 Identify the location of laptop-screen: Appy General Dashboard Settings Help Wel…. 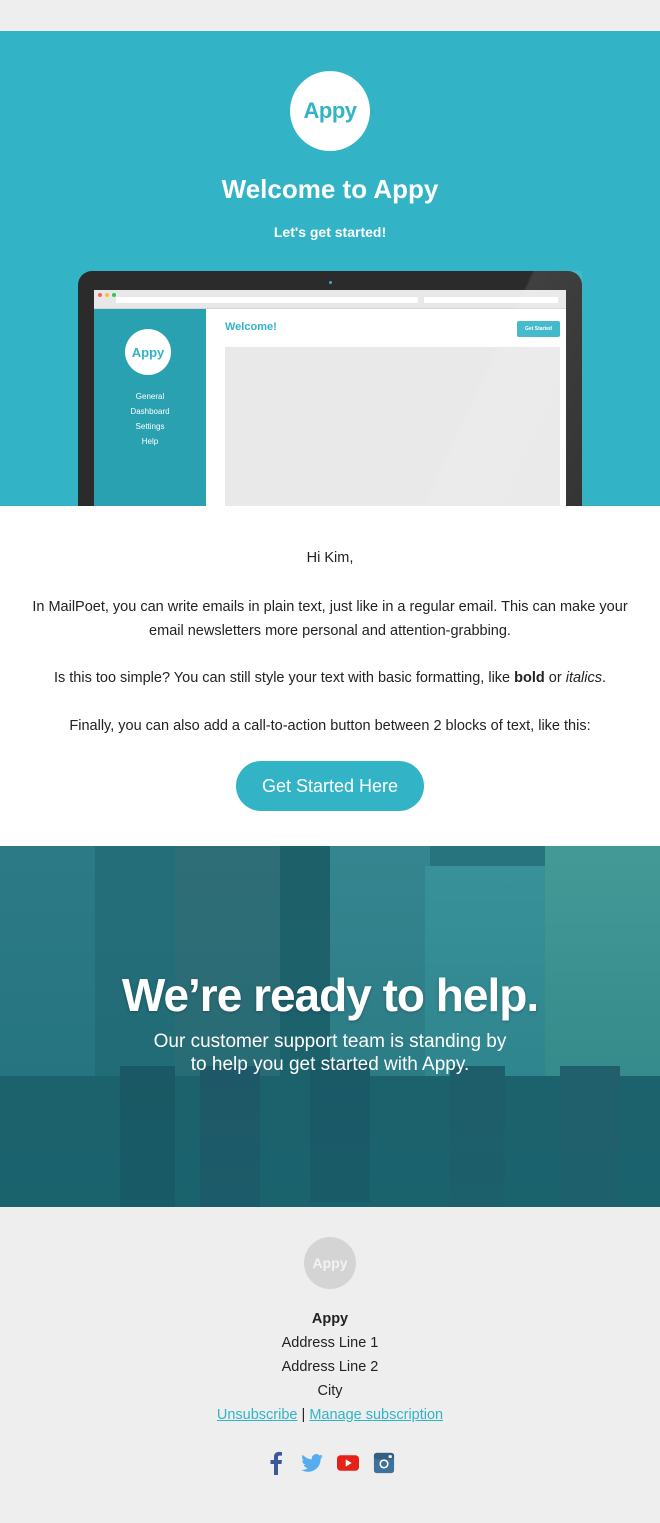
(330, 398).